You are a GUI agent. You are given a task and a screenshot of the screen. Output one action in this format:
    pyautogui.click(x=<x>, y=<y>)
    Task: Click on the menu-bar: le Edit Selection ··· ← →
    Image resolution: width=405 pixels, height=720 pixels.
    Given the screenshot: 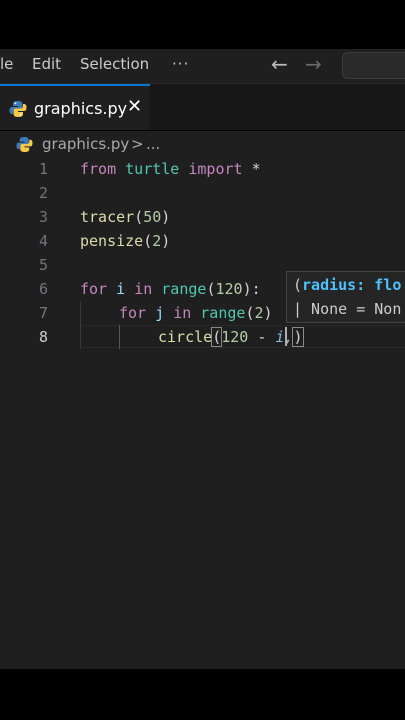 What is the action you would take?
    pyautogui.click(x=202, y=66)
    